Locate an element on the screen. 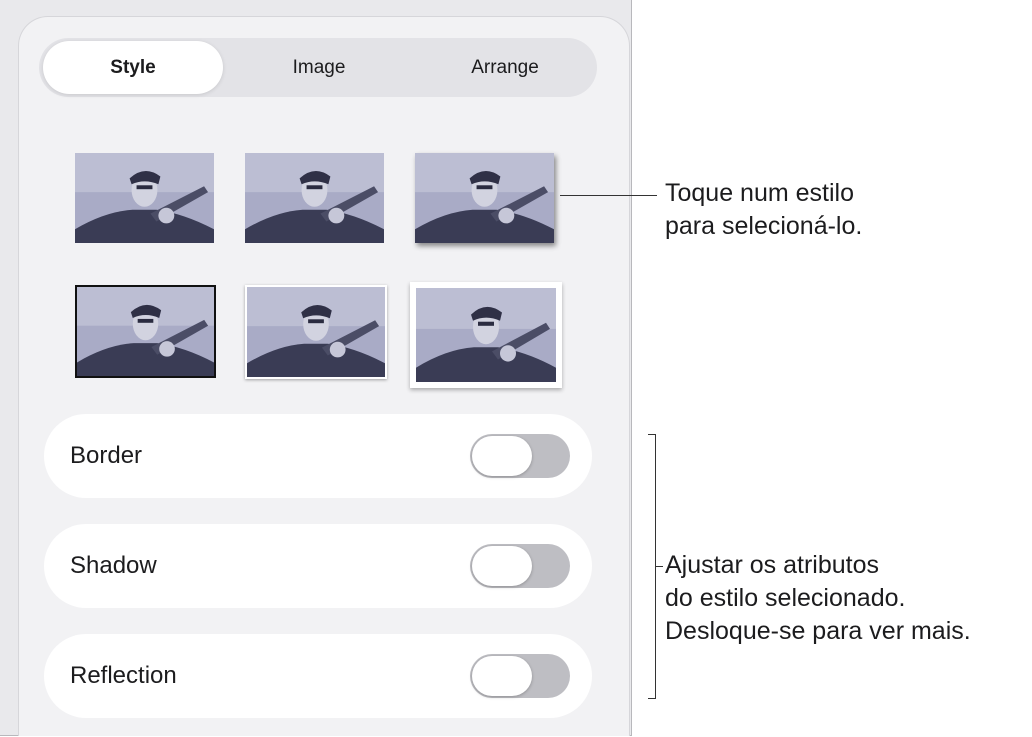 This screenshot has height=737, width=1032. reflection-effect is located at coordinates (314, 254).